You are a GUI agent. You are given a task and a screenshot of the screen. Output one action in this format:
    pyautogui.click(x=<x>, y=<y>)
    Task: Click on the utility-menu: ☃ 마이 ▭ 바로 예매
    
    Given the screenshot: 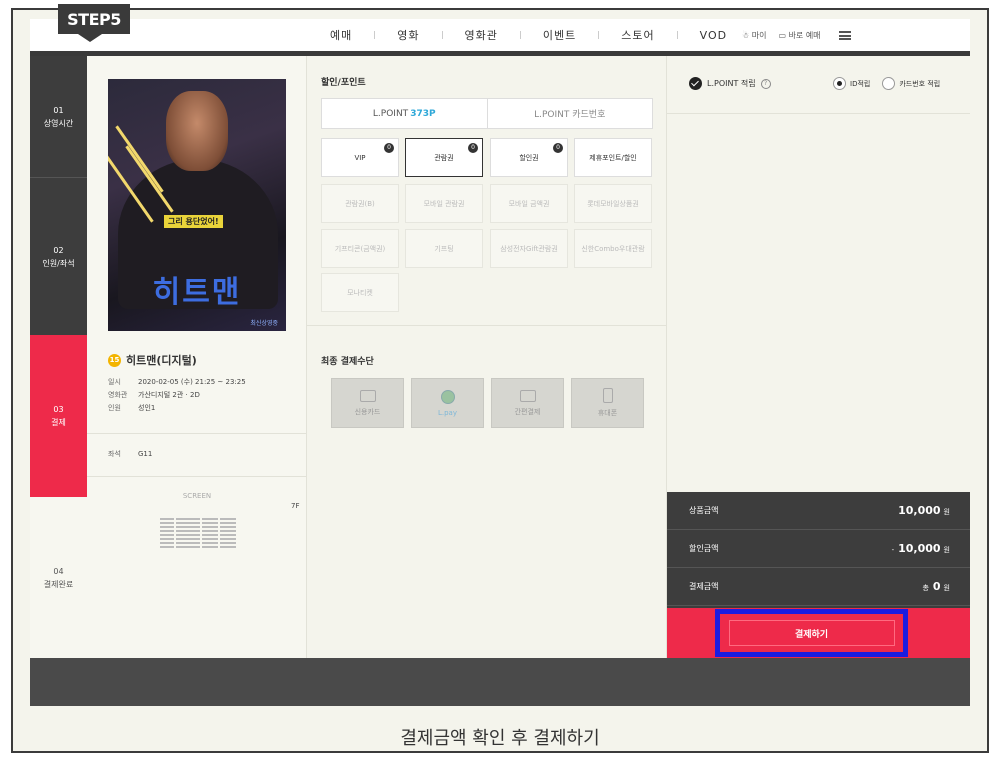 What is the action you would take?
    pyautogui.click(x=796, y=35)
    